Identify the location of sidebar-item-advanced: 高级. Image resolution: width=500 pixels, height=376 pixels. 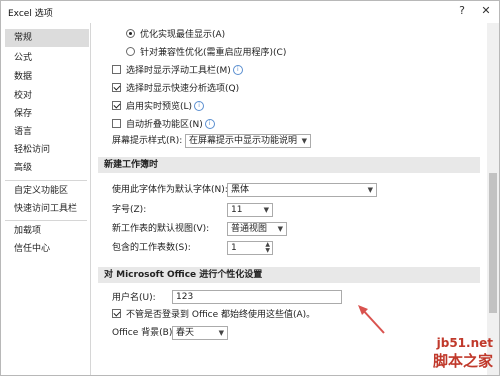
(47, 168).